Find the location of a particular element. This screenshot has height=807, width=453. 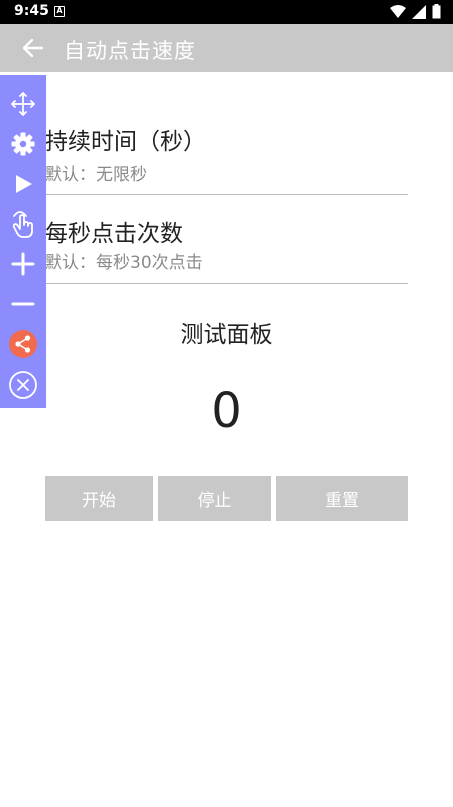

clicks-per-second-title: 每秒点击次数 is located at coordinates (114, 234).